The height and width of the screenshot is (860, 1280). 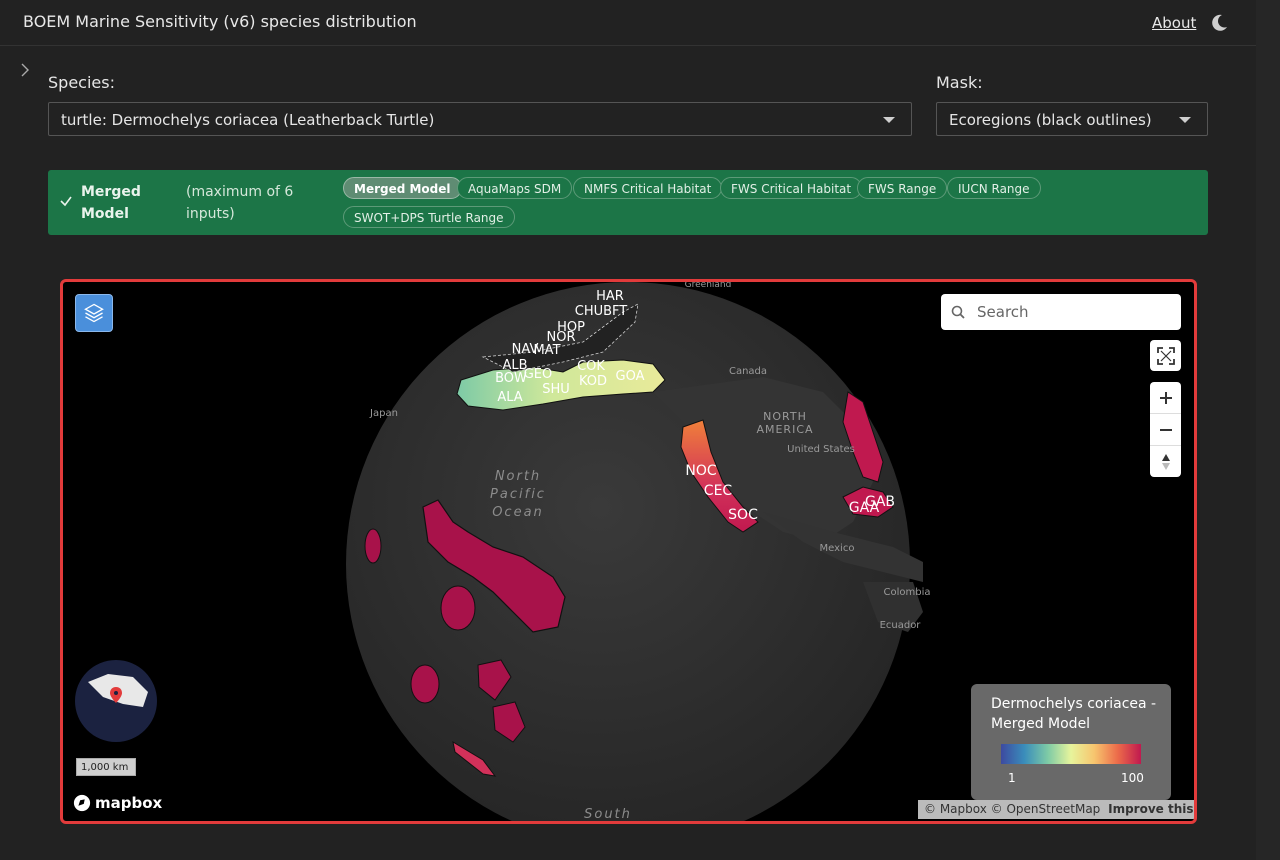 What do you see at coordinates (864, 508) in the screenshot?
I see `label-gaa: GAA` at bounding box center [864, 508].